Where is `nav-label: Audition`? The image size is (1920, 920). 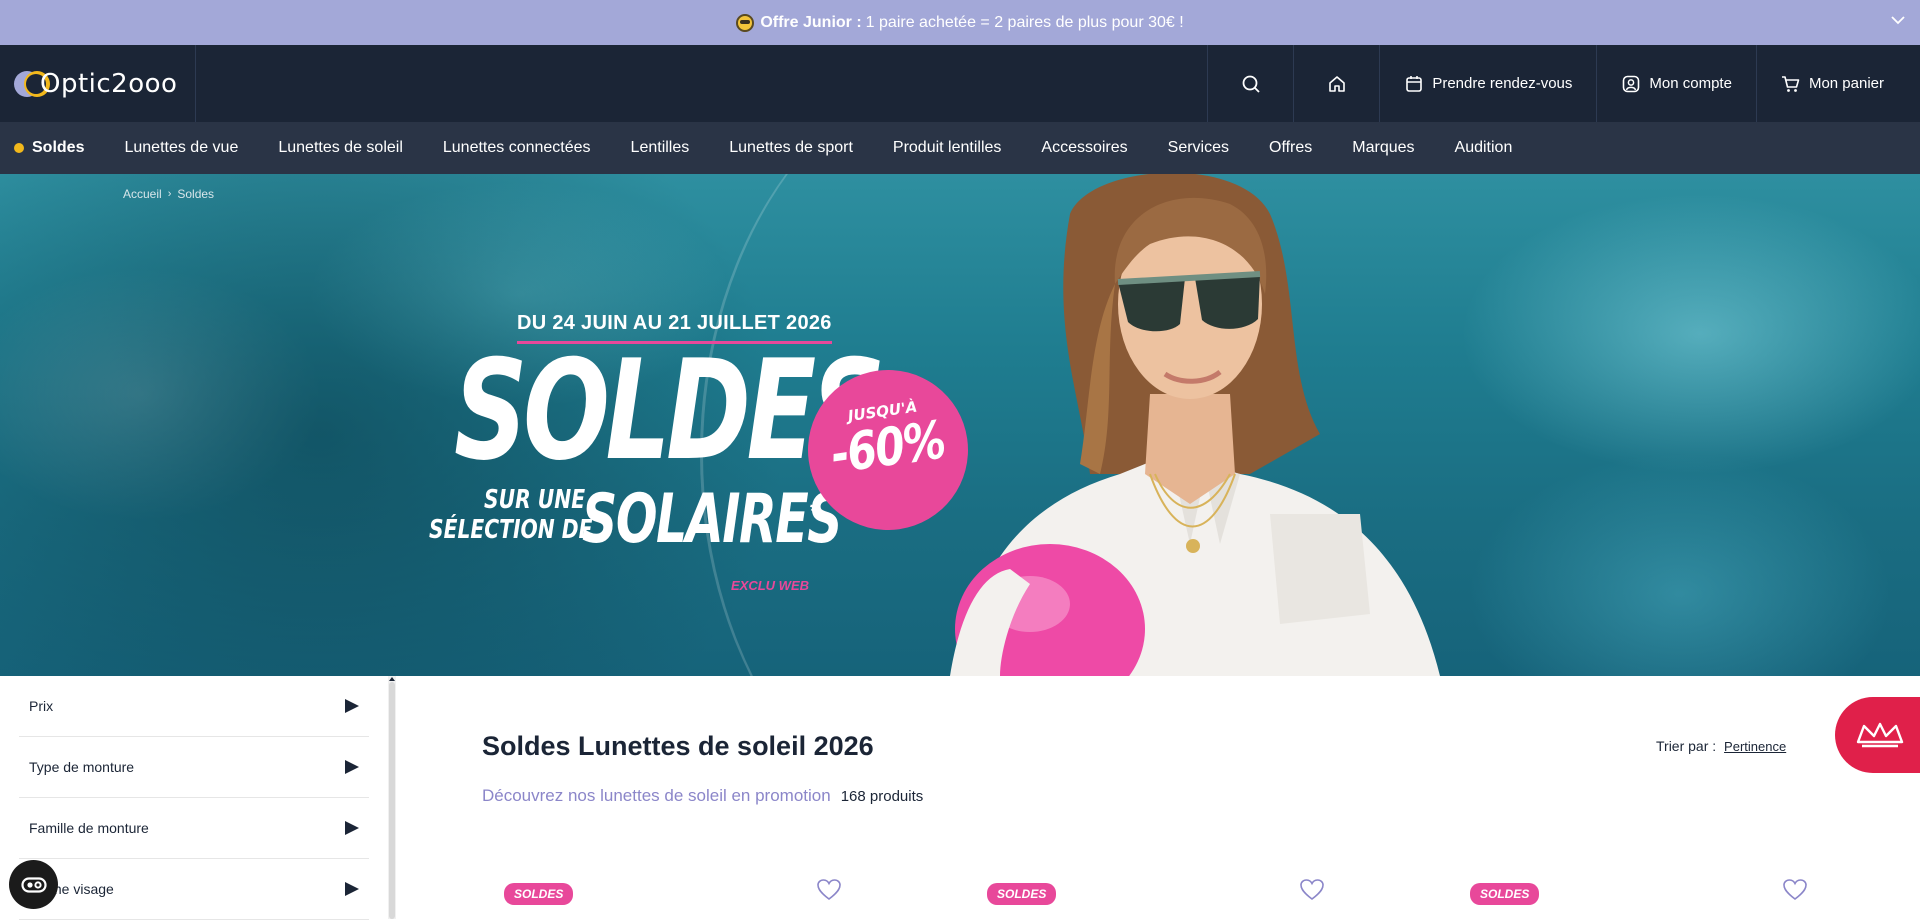 nav-label: Audition is located at coordinates (1483, 147).